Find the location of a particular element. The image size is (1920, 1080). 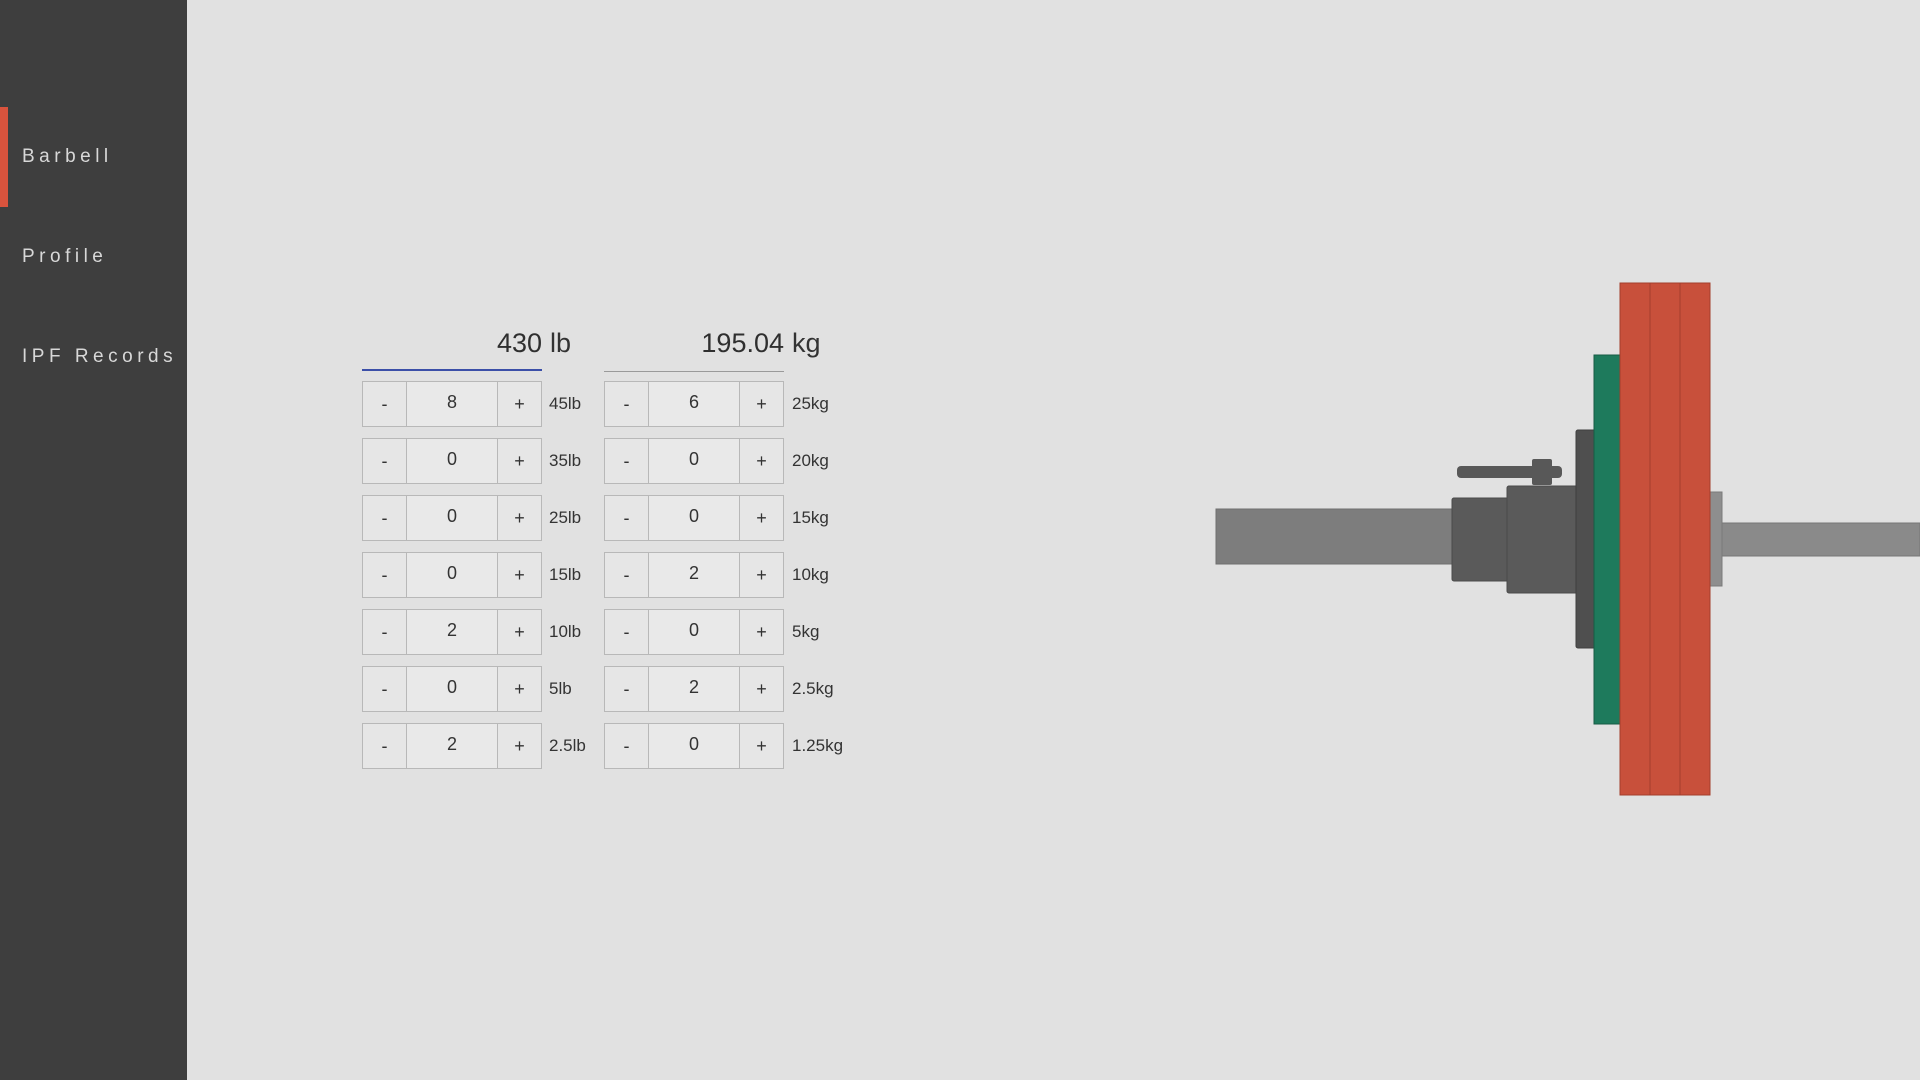

lb-plate-row: -0 +5lb is located at coordinates (492, 689).